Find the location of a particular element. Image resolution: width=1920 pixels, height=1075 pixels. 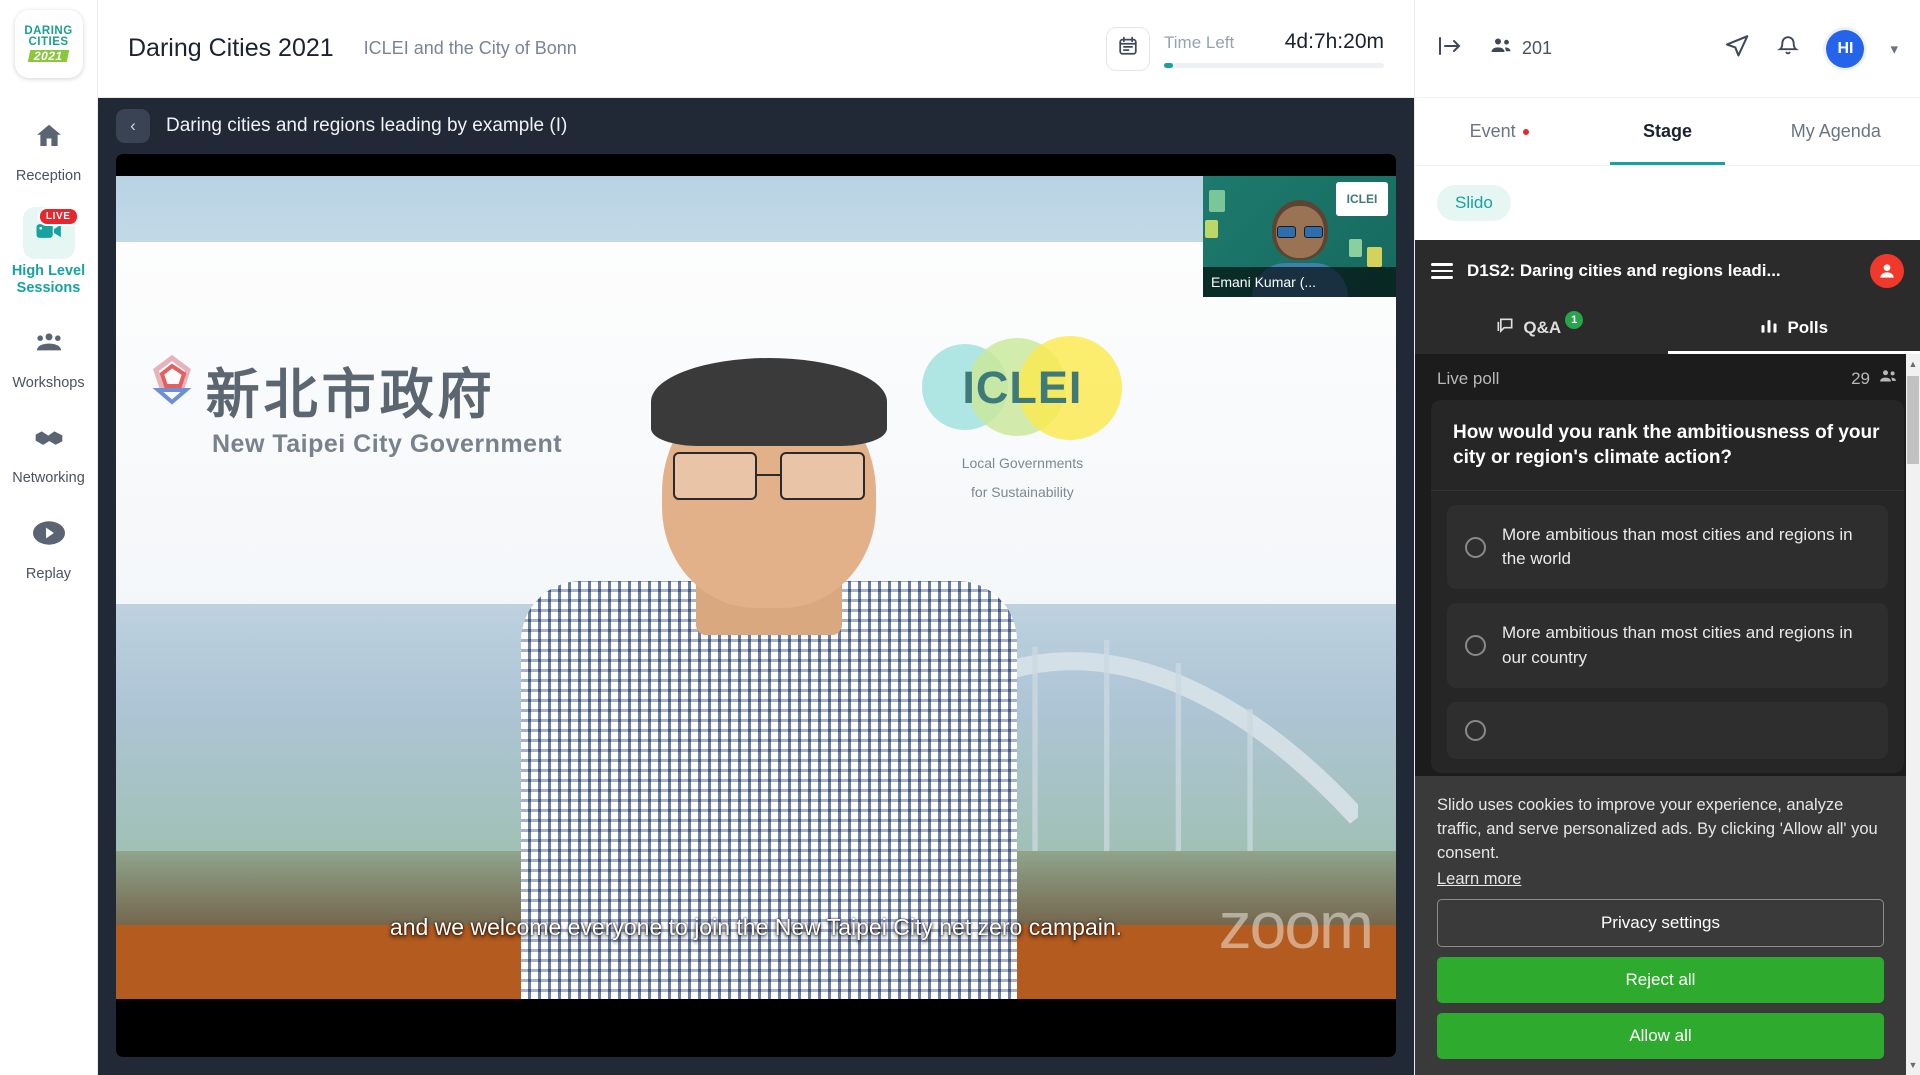

chevron-down-icon: ▾ is located at coordinates (1894, 49).